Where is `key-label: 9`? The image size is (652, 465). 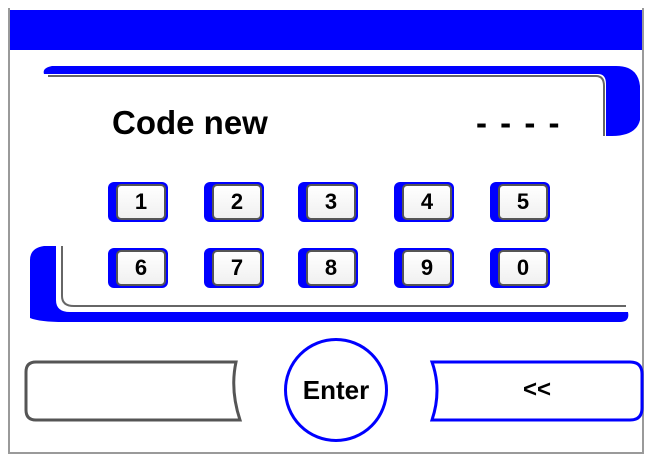
key-label: 9 is located at coordinates (427, 268).